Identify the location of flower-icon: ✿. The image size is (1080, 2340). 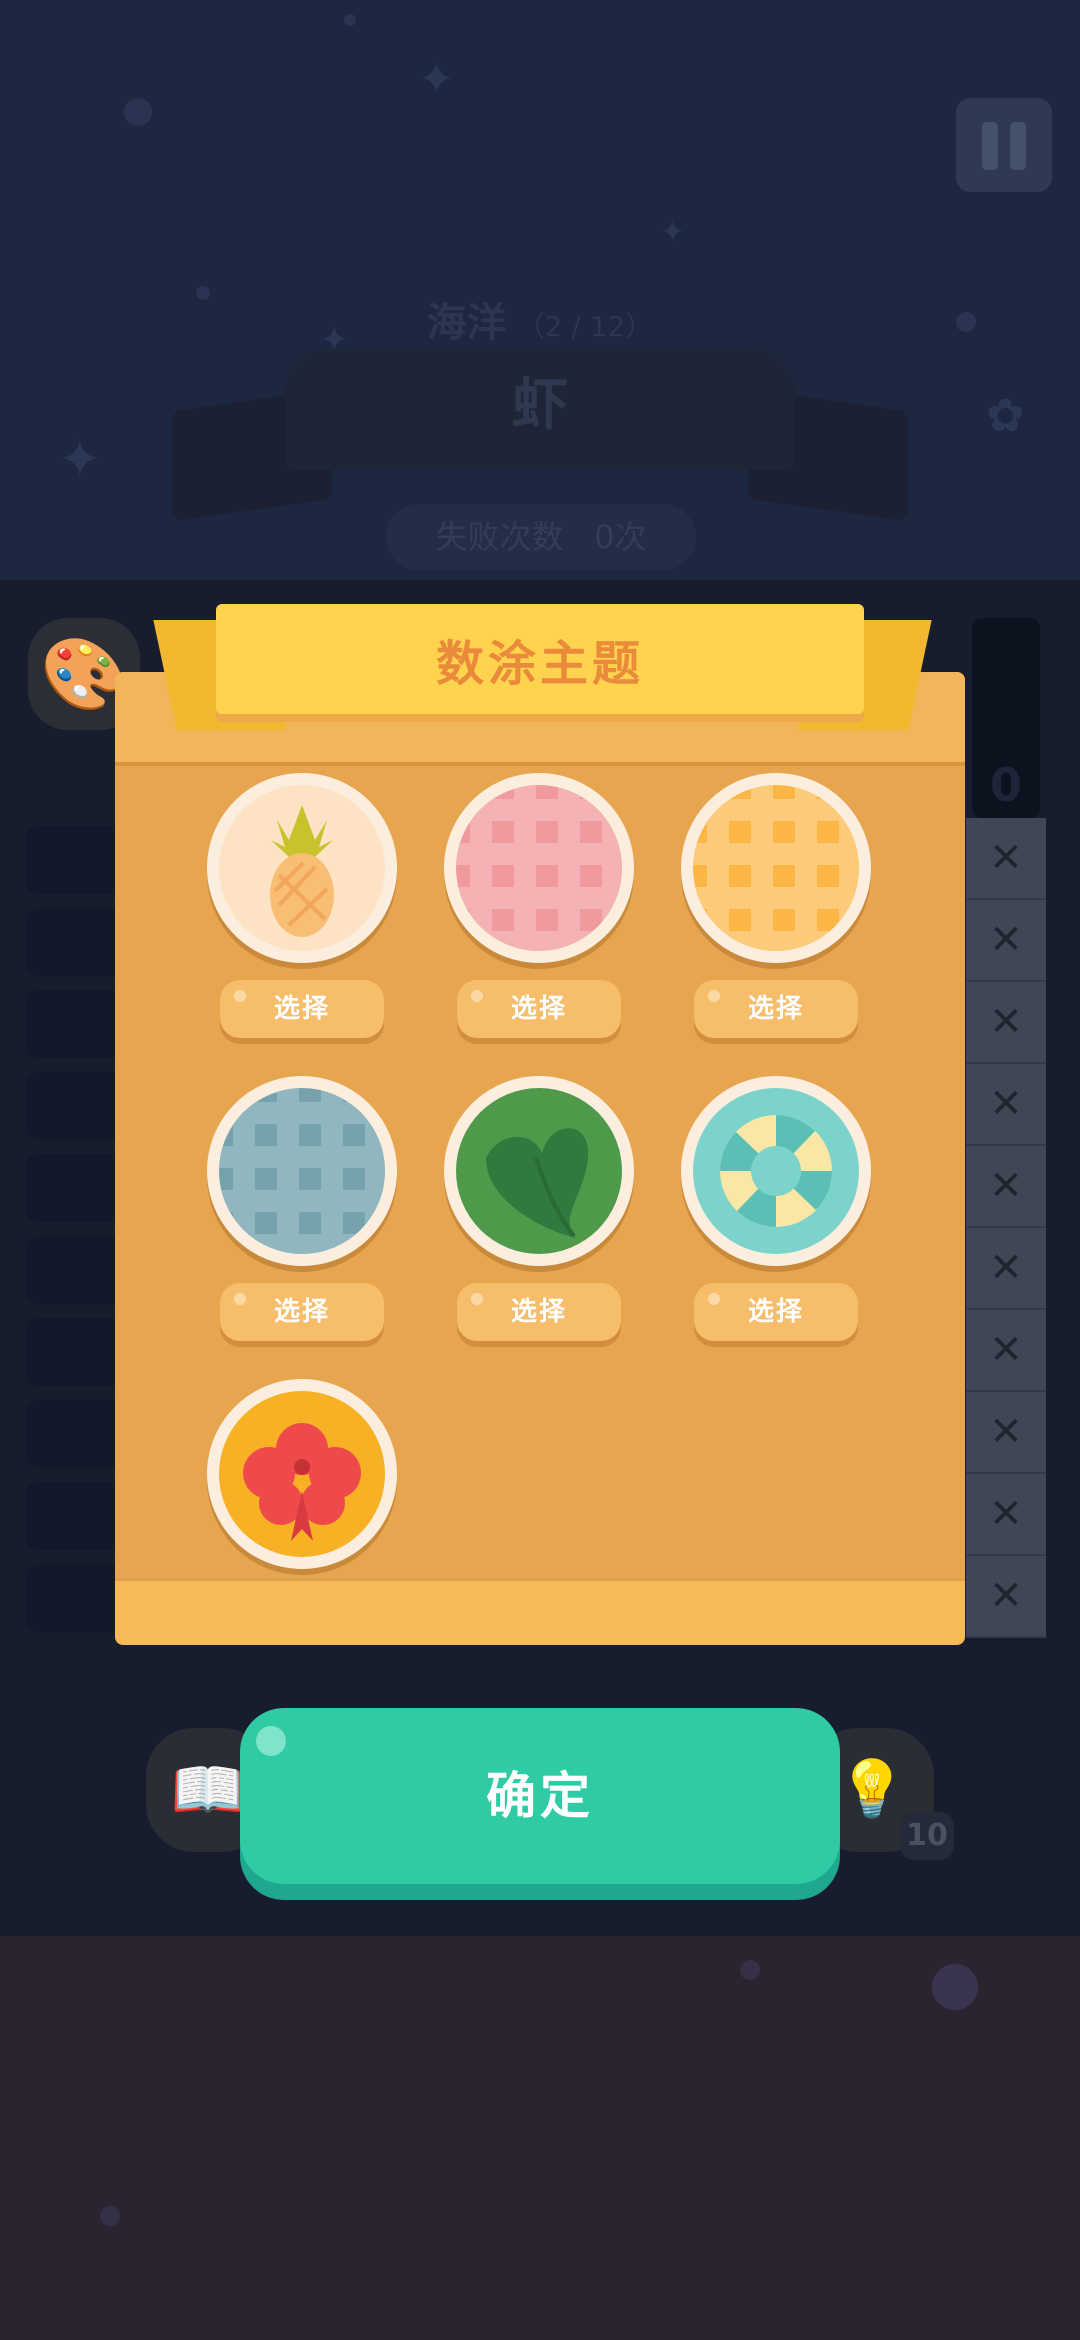
(1005, 415).